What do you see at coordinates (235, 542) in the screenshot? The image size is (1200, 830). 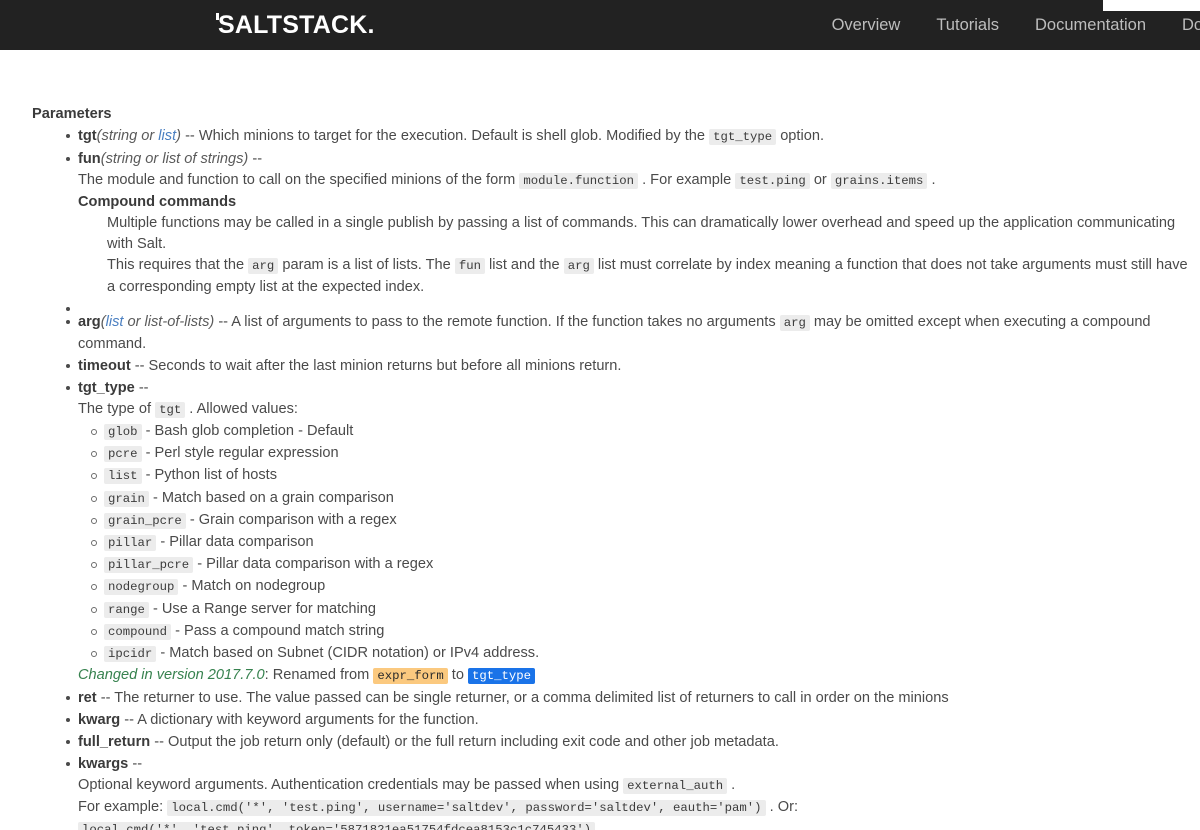 I see `allowed-desc-pillar: - Pillar data comparison` at bounding box center [235, 542].